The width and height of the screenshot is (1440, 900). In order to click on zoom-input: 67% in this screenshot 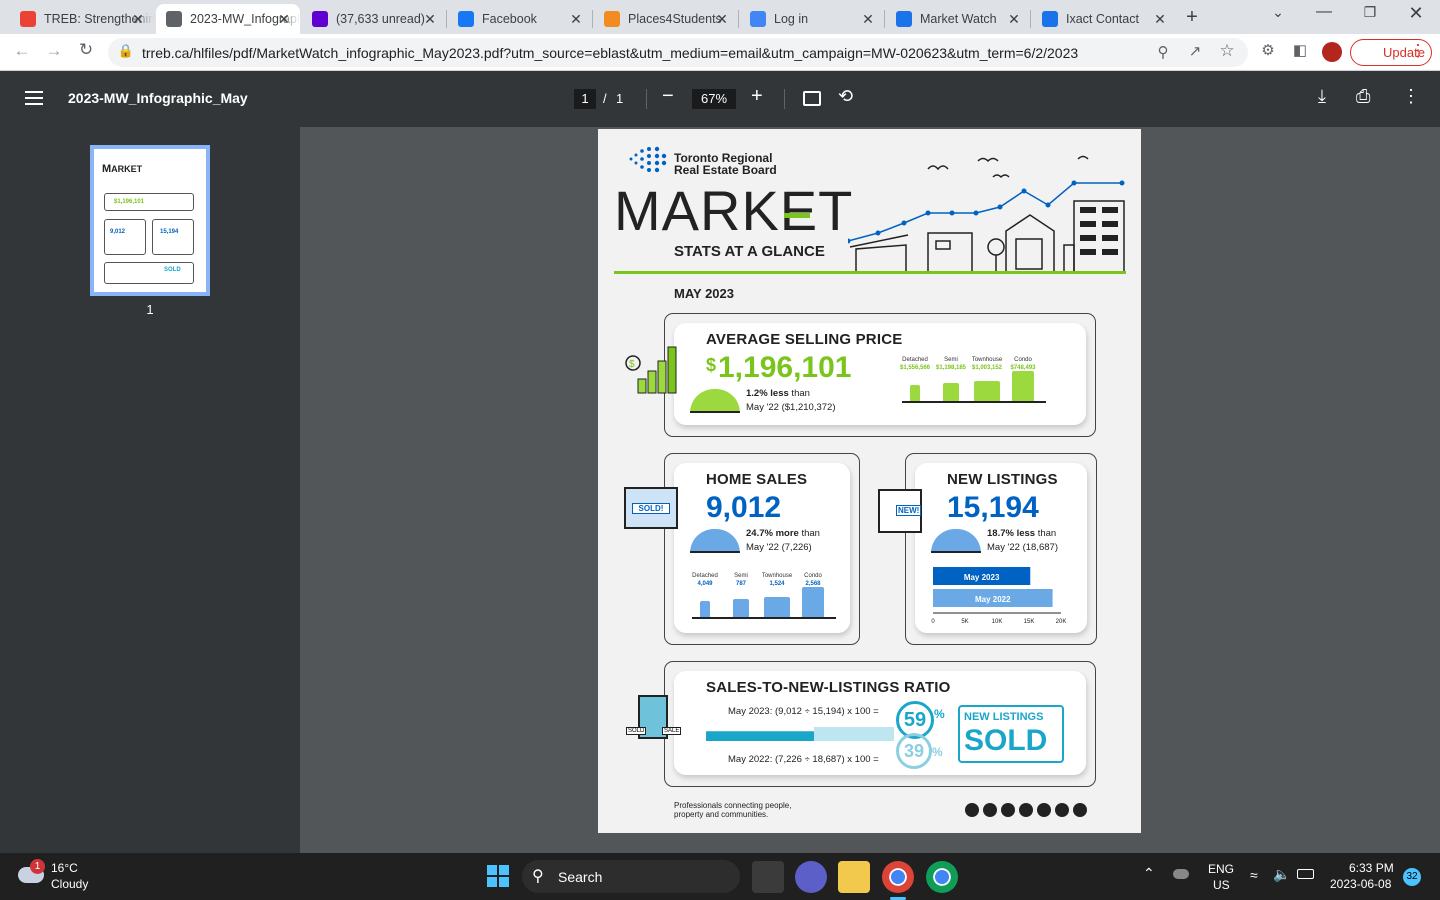, I will do `click(714, 99)`.